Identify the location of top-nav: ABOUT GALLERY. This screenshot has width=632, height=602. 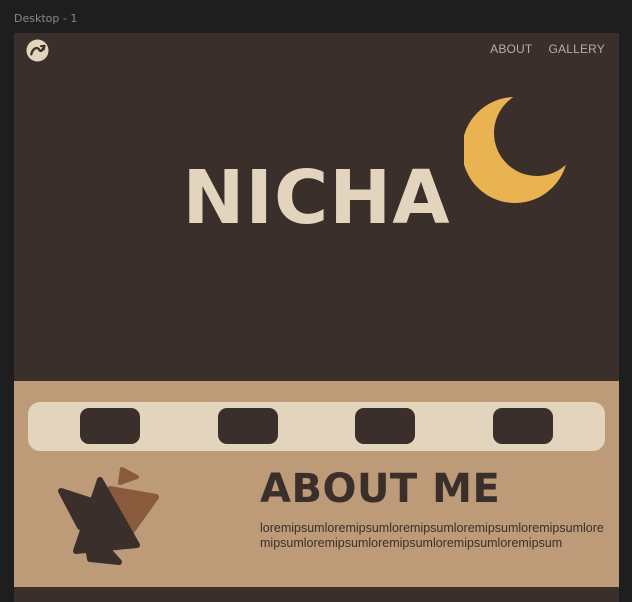
(547, 49).